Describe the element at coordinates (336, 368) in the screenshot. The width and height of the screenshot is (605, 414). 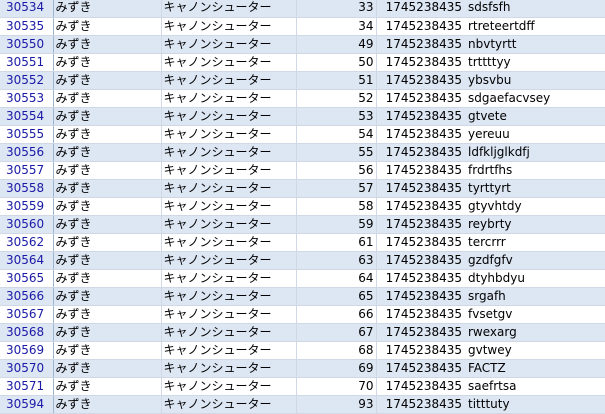
I see `sequence-number-cell: 69` at that location.